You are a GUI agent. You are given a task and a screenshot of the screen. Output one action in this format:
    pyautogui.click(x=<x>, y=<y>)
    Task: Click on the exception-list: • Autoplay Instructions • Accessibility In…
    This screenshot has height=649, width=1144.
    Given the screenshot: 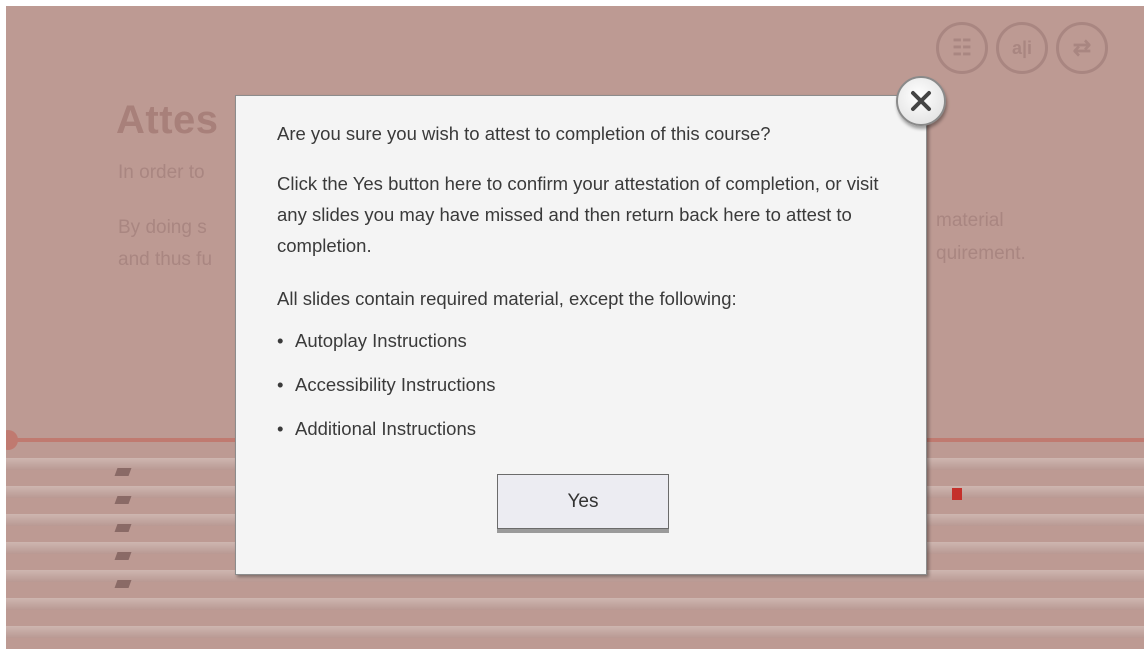 What is the action you would take?
    pyautogui.click(x=386, y=391)
    